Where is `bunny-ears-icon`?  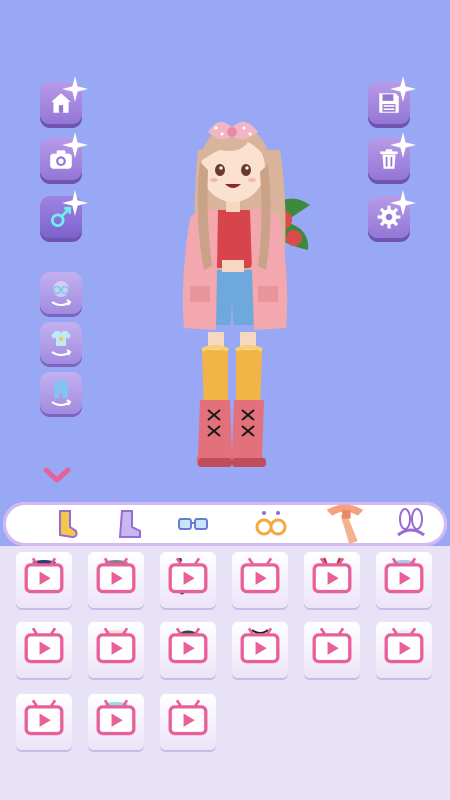 bunny-ears-icon is located at coordinates (411, 522).